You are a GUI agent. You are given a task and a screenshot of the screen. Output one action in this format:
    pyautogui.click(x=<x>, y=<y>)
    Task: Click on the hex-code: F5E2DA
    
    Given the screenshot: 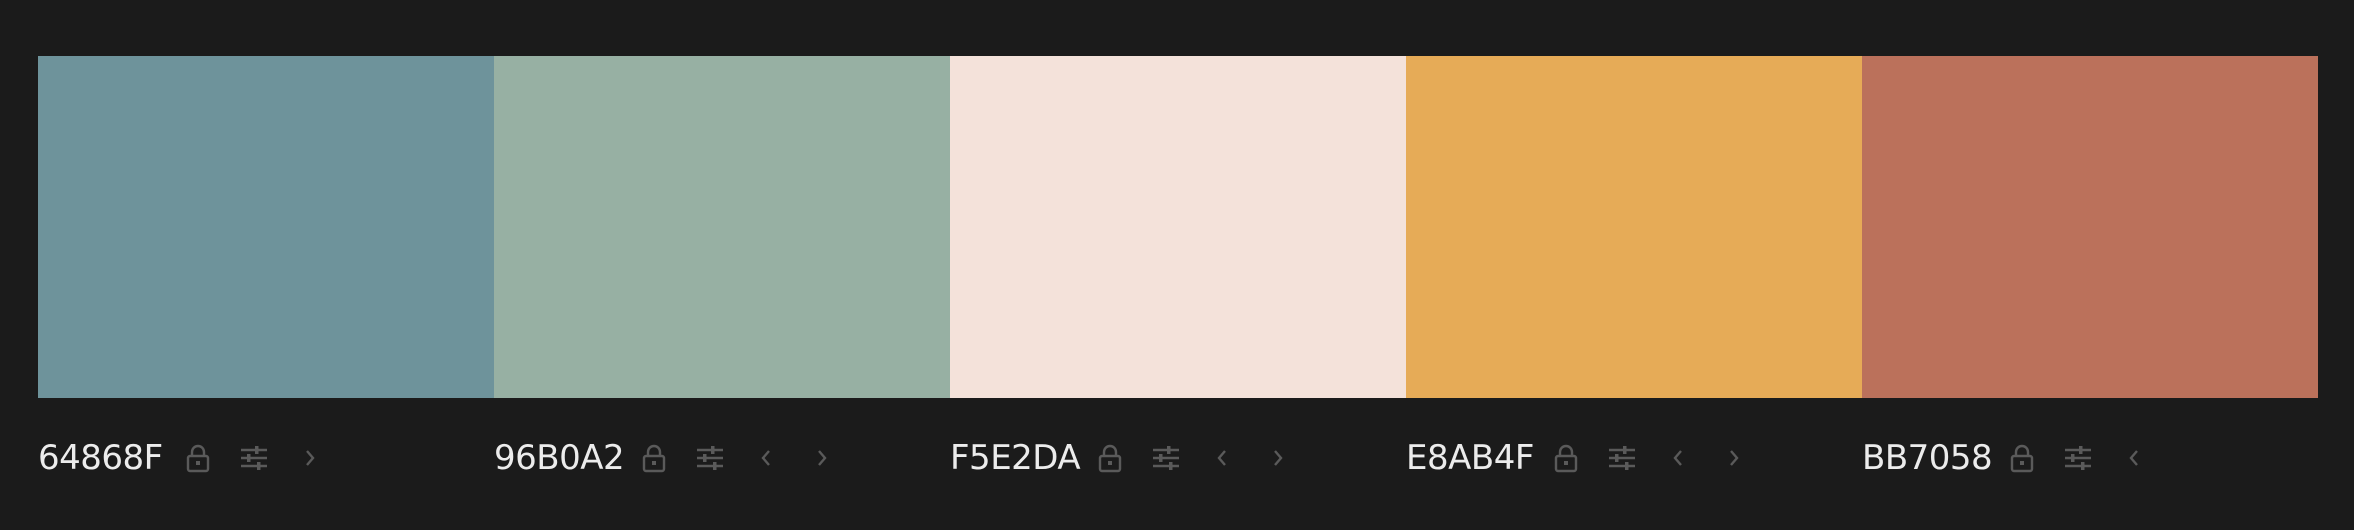 What is the action you would take?
    pyautogui.click(x=1020, y=458)
    